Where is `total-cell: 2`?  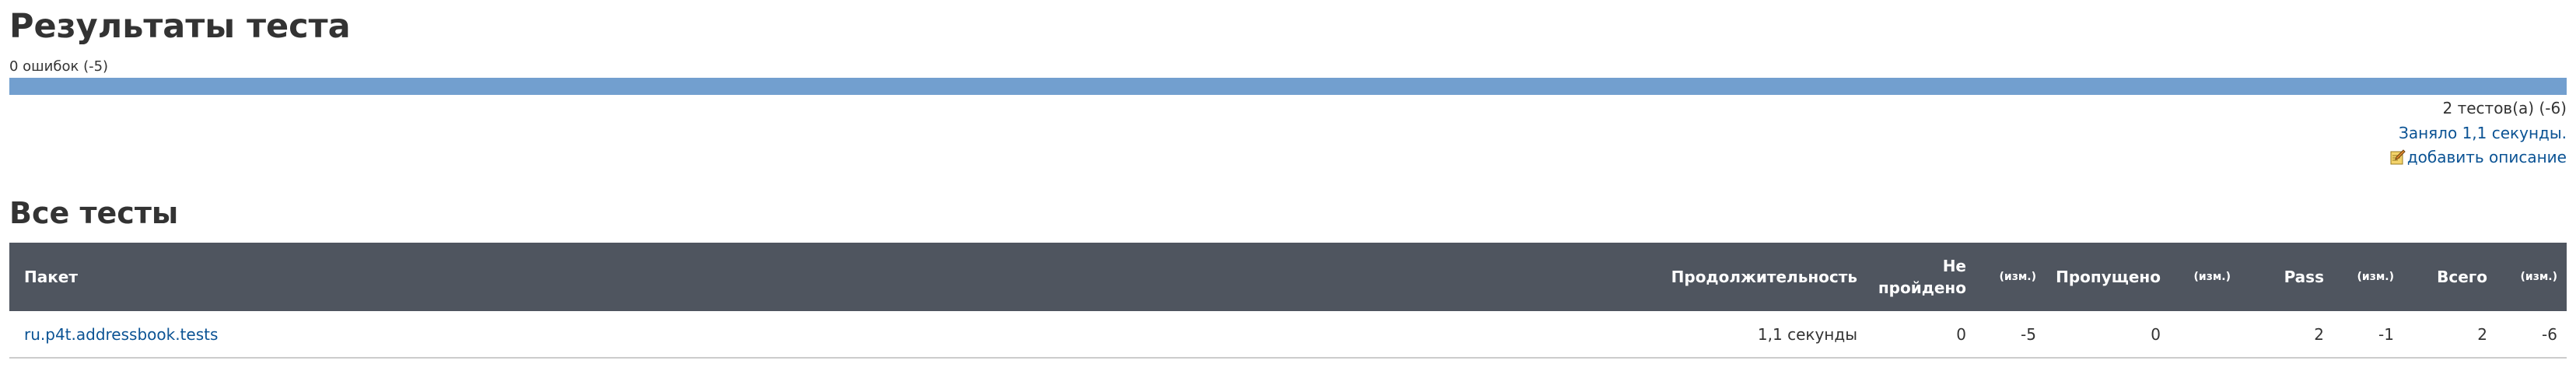
total-cell: 2 is located at coordinates (2482, 334).